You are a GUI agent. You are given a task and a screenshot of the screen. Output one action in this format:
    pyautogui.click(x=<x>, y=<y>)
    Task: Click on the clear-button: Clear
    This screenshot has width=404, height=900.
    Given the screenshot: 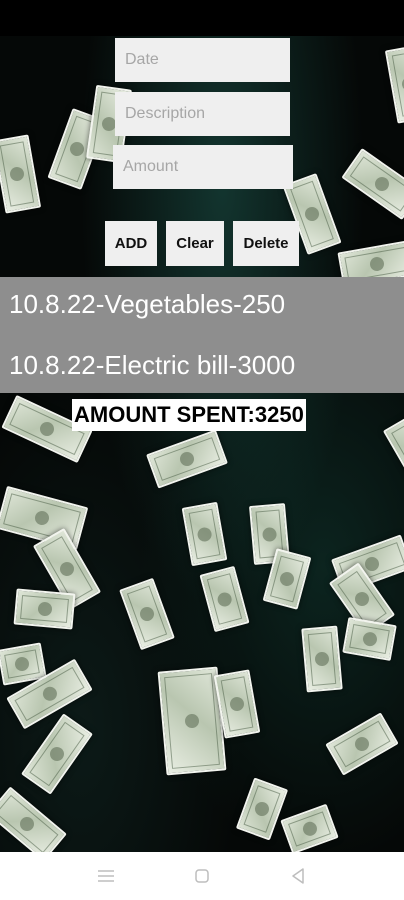 What is the action you would take?
    pyautogui.click(x=195, y=243)
    